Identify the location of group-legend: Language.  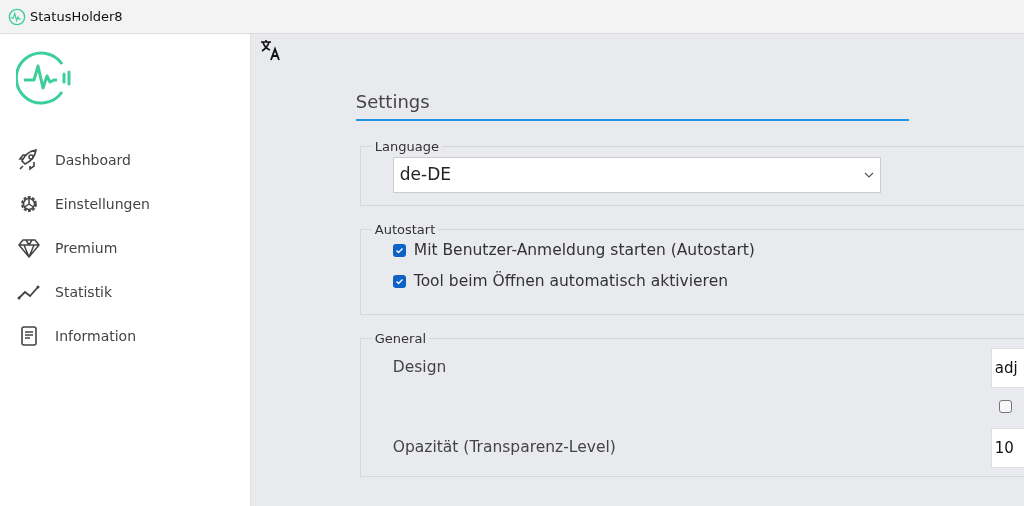
(406, 147).